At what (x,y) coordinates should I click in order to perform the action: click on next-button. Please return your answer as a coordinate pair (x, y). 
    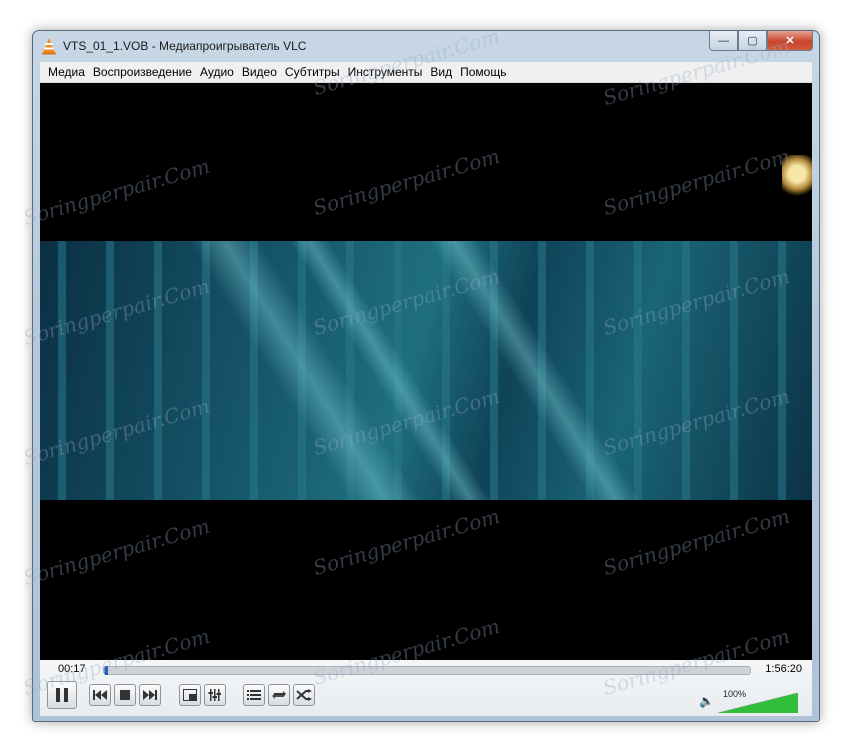
    Looking at the image, I should click on (150, 695).